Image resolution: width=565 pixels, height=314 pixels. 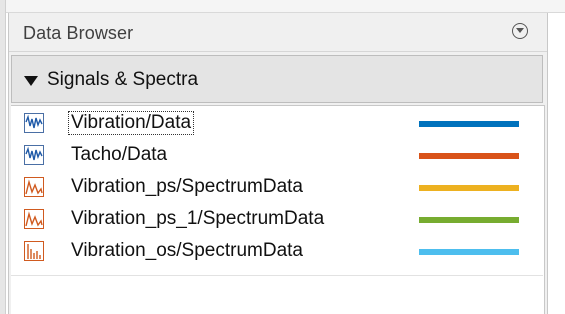 I want to click on signal-label: Tacho/Data, so click(x=119, y=154).